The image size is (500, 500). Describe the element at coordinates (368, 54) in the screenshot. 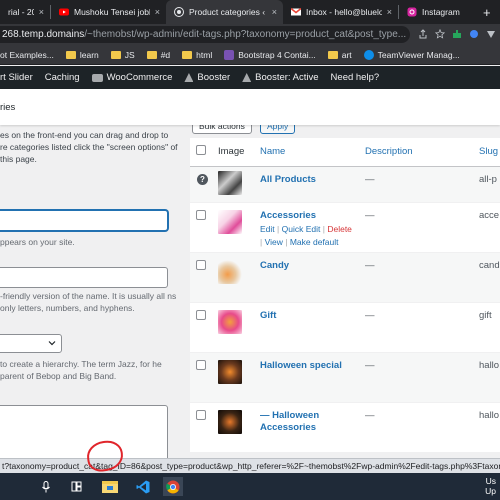

I see `teamviewer-icon` at that location.